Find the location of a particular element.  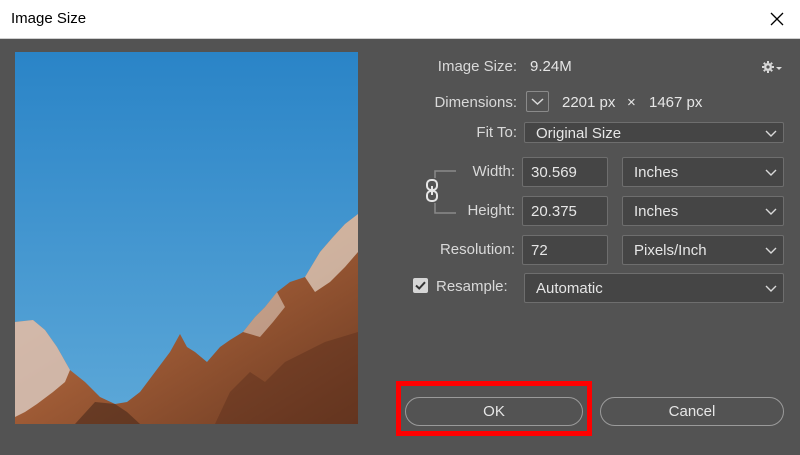

dimensions-label: Dimensions: is located at coordinates (475, 102).